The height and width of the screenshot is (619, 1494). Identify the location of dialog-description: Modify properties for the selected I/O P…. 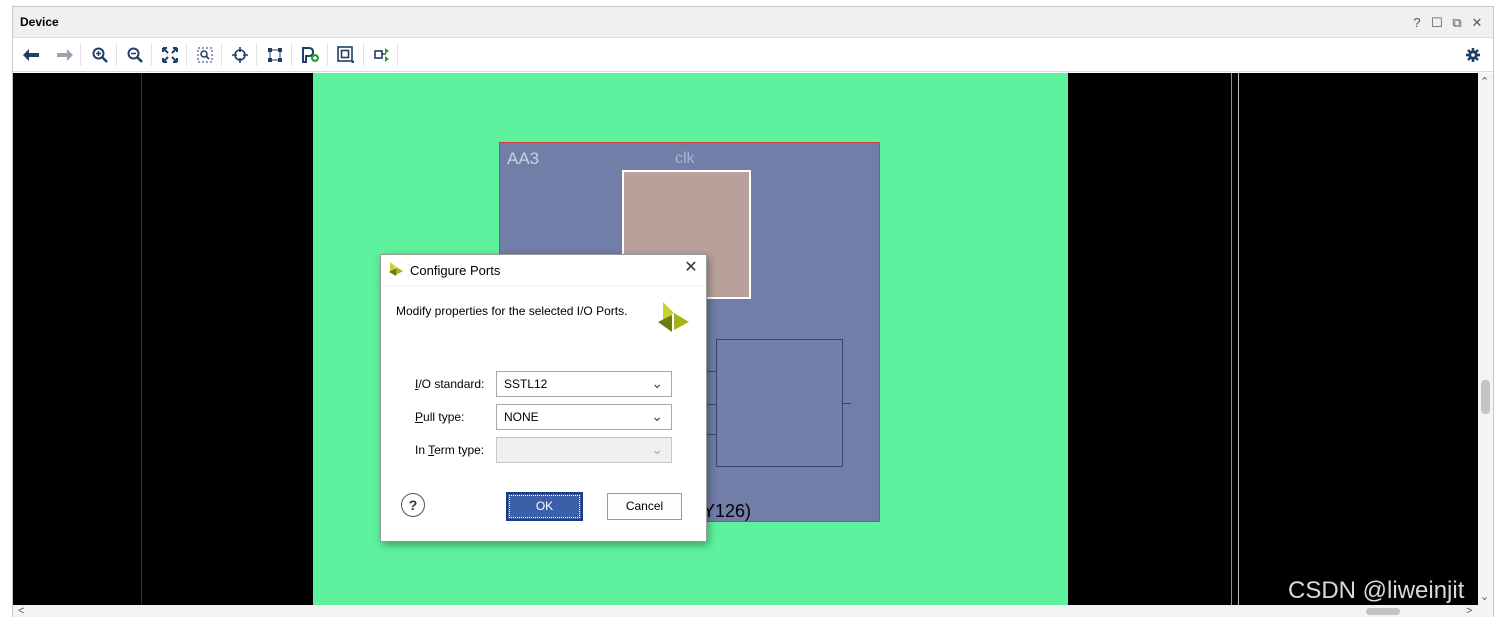
(512, 311).